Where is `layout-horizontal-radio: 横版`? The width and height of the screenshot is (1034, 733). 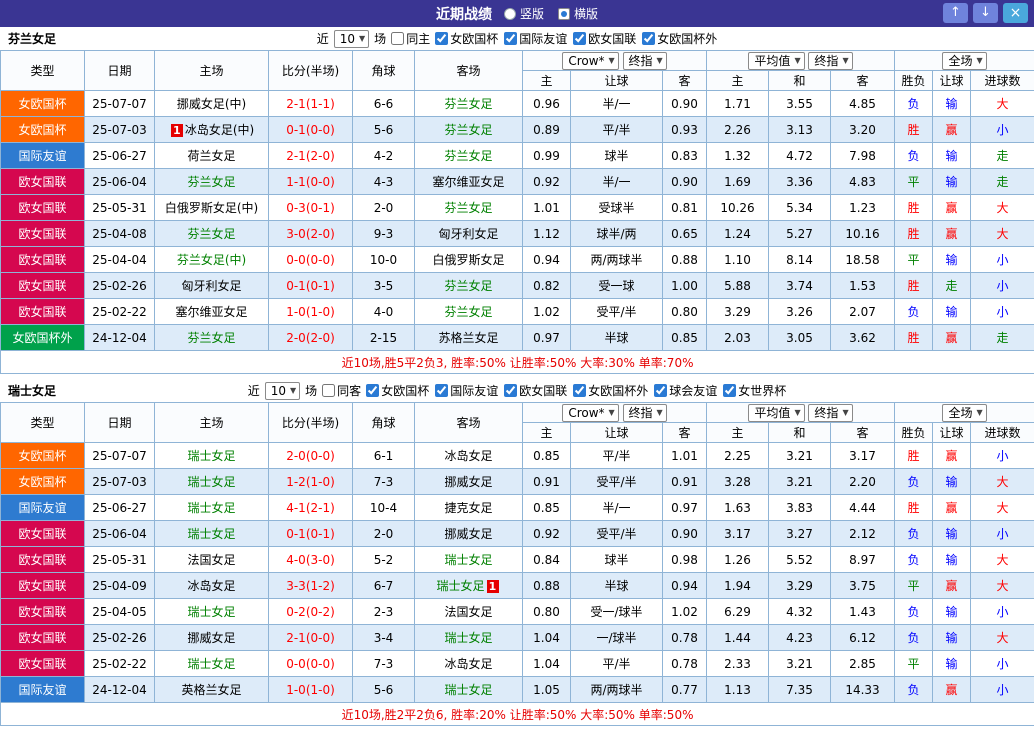 layout-horizontal-radio: 横版 is located at coordinates (578, 13).